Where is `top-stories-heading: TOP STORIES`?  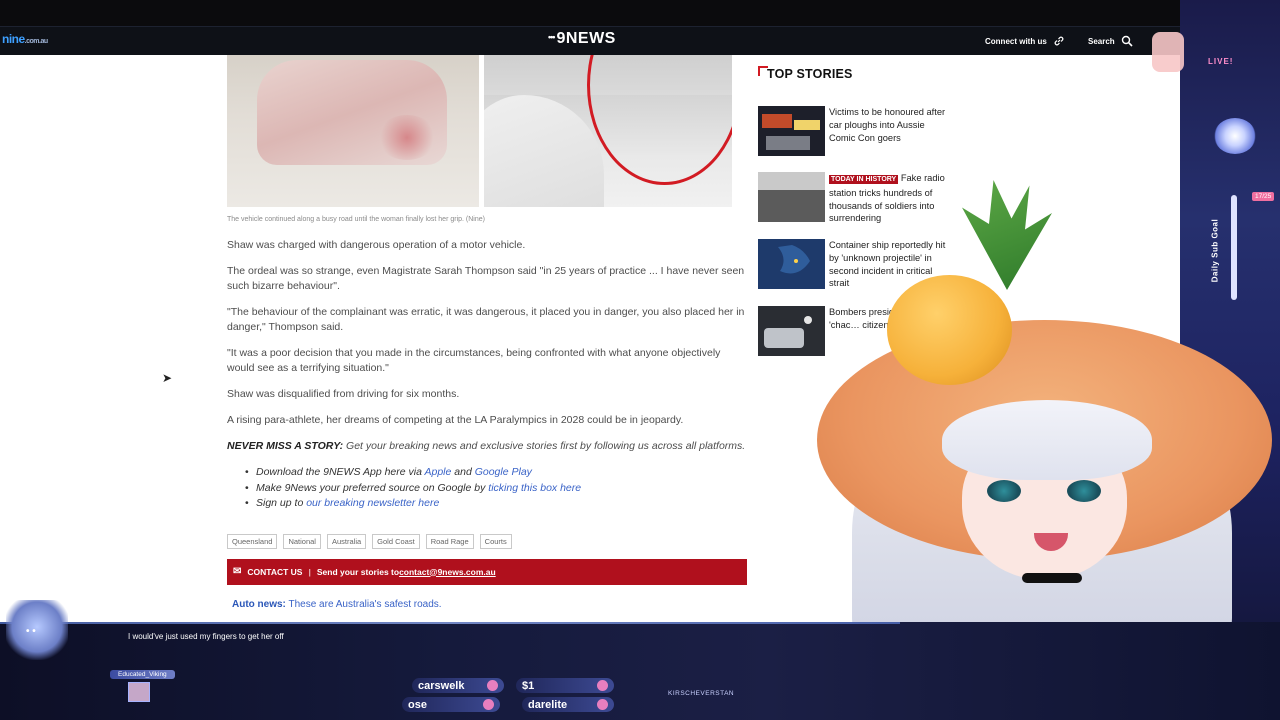
top-stories-heading: TOP STORIES is located at coordinates (855, 74).